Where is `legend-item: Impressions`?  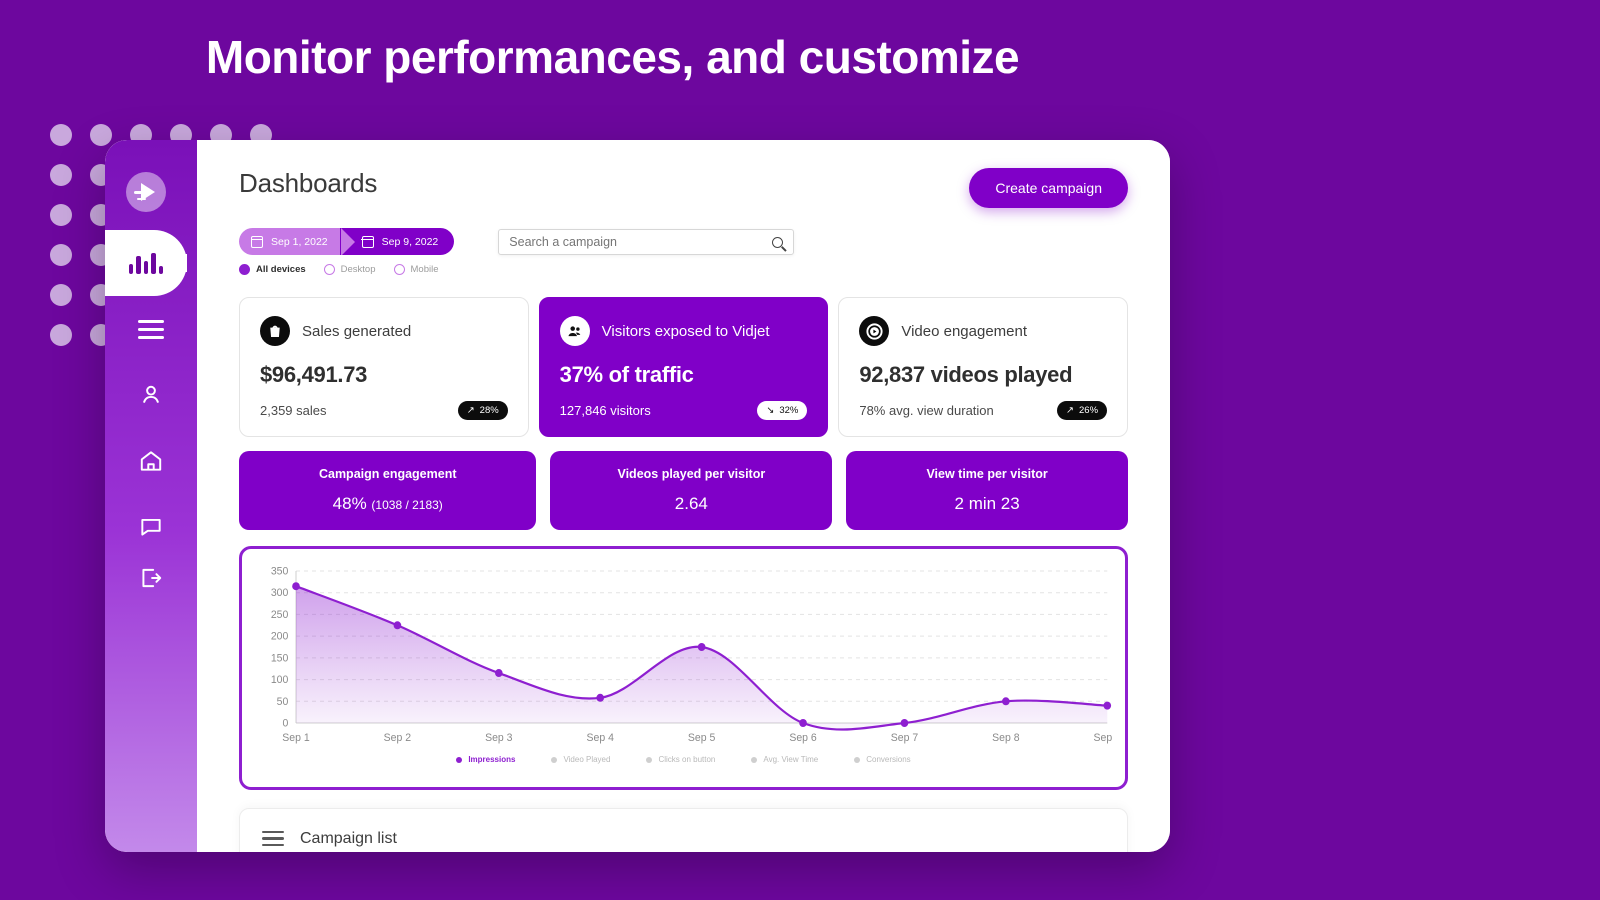
legend-item: Impressions is located at coordinates (485, 759).